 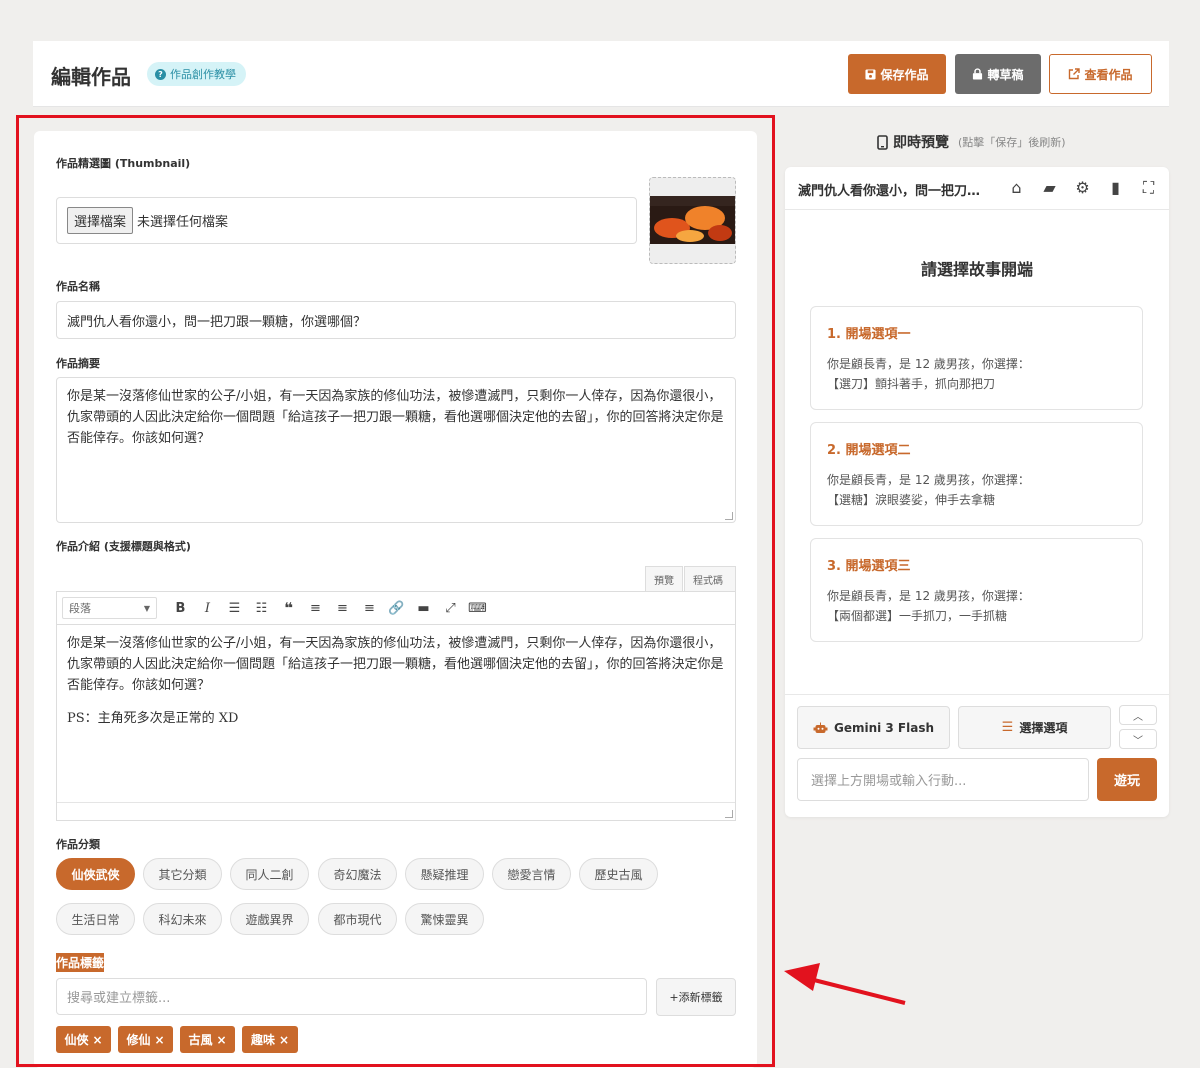 I want to click on play-button: 遊玩, so click(x=1127, y=779).